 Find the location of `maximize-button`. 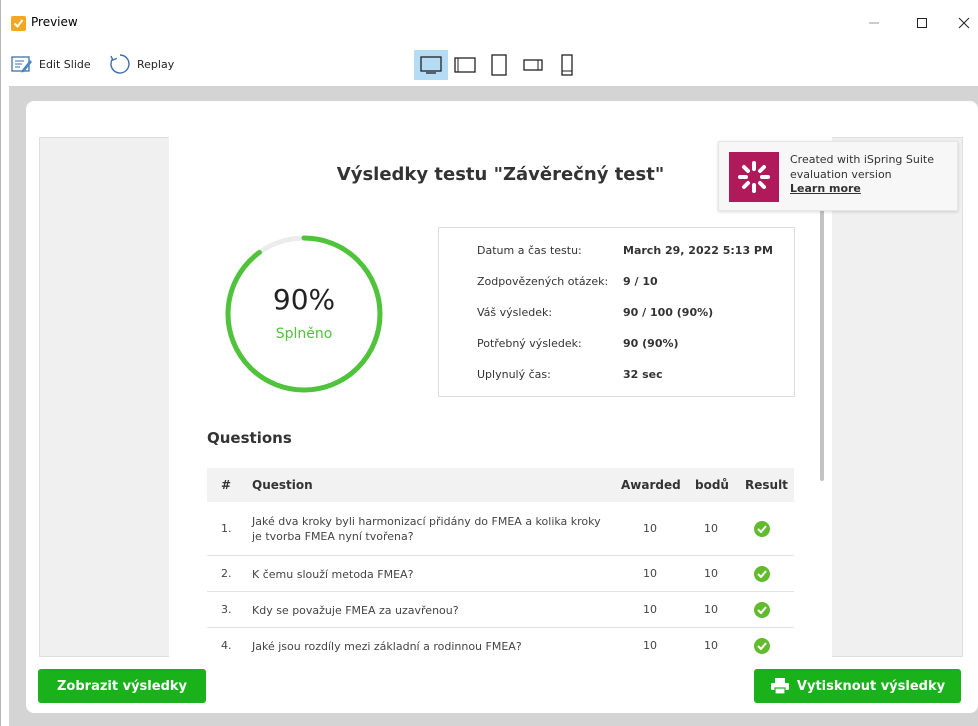

maximize-button is located at coordinates (922, 23).